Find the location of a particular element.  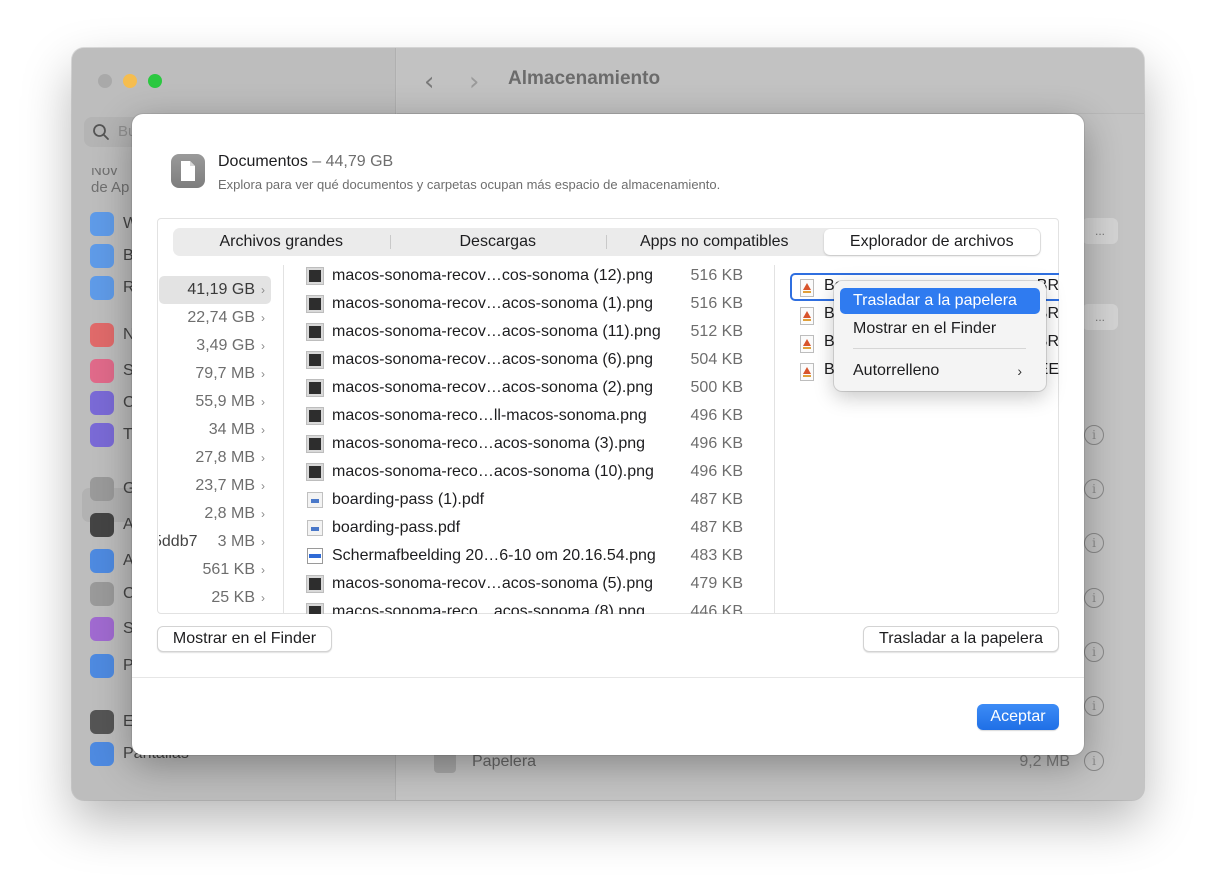

back-button: ‹ is located at coordinates (429, 82).